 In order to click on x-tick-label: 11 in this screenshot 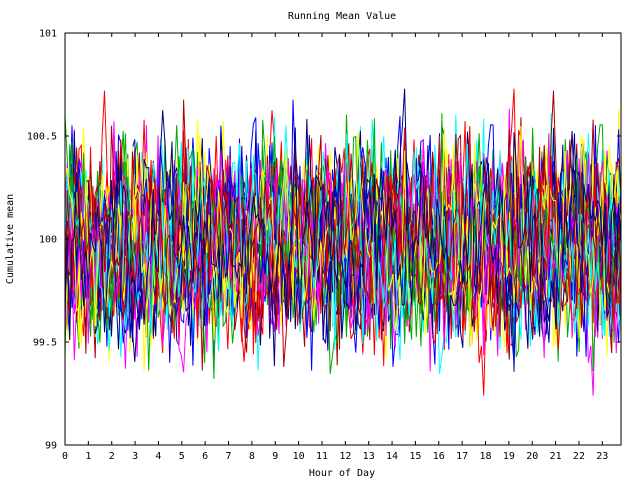, I will do `click(322, 456)`.